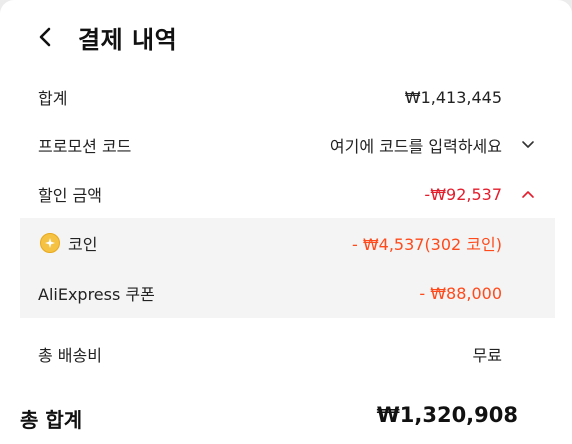 The width and height of the screenshot is (572, 444). What do you see at coordinates (286, 293) in the screenshot?
I see `coupon-discount-row: AliExpress 쿠폰 - ₩88,000` at bounding box center [286, 293].